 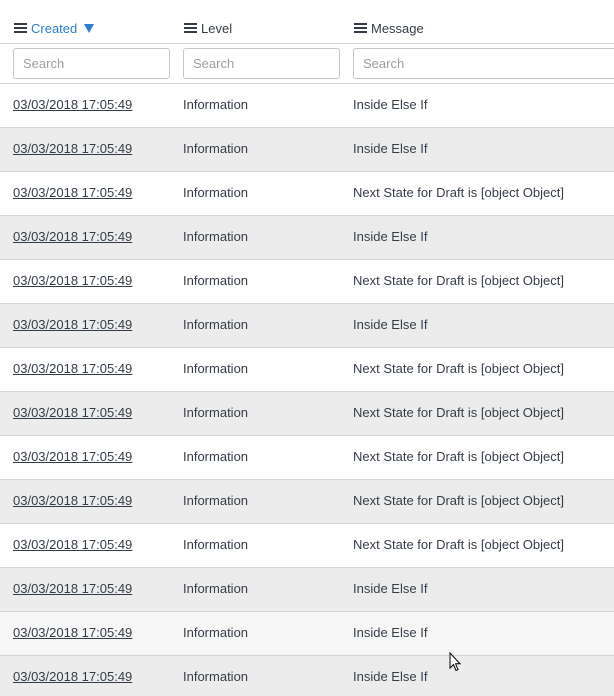 What do you see at coordinates (261, 63) in the screenshot?
I see `level-search-input` at bounding box center [261, 63].